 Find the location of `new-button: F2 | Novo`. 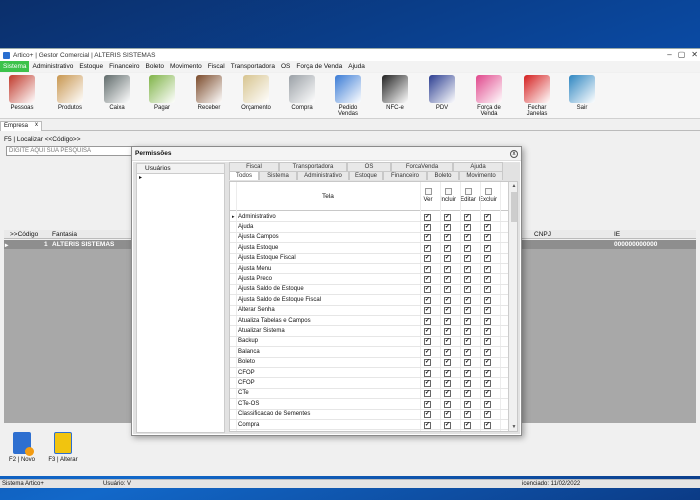

new-button: F2 | Novo is located at coordinates (22, 447).